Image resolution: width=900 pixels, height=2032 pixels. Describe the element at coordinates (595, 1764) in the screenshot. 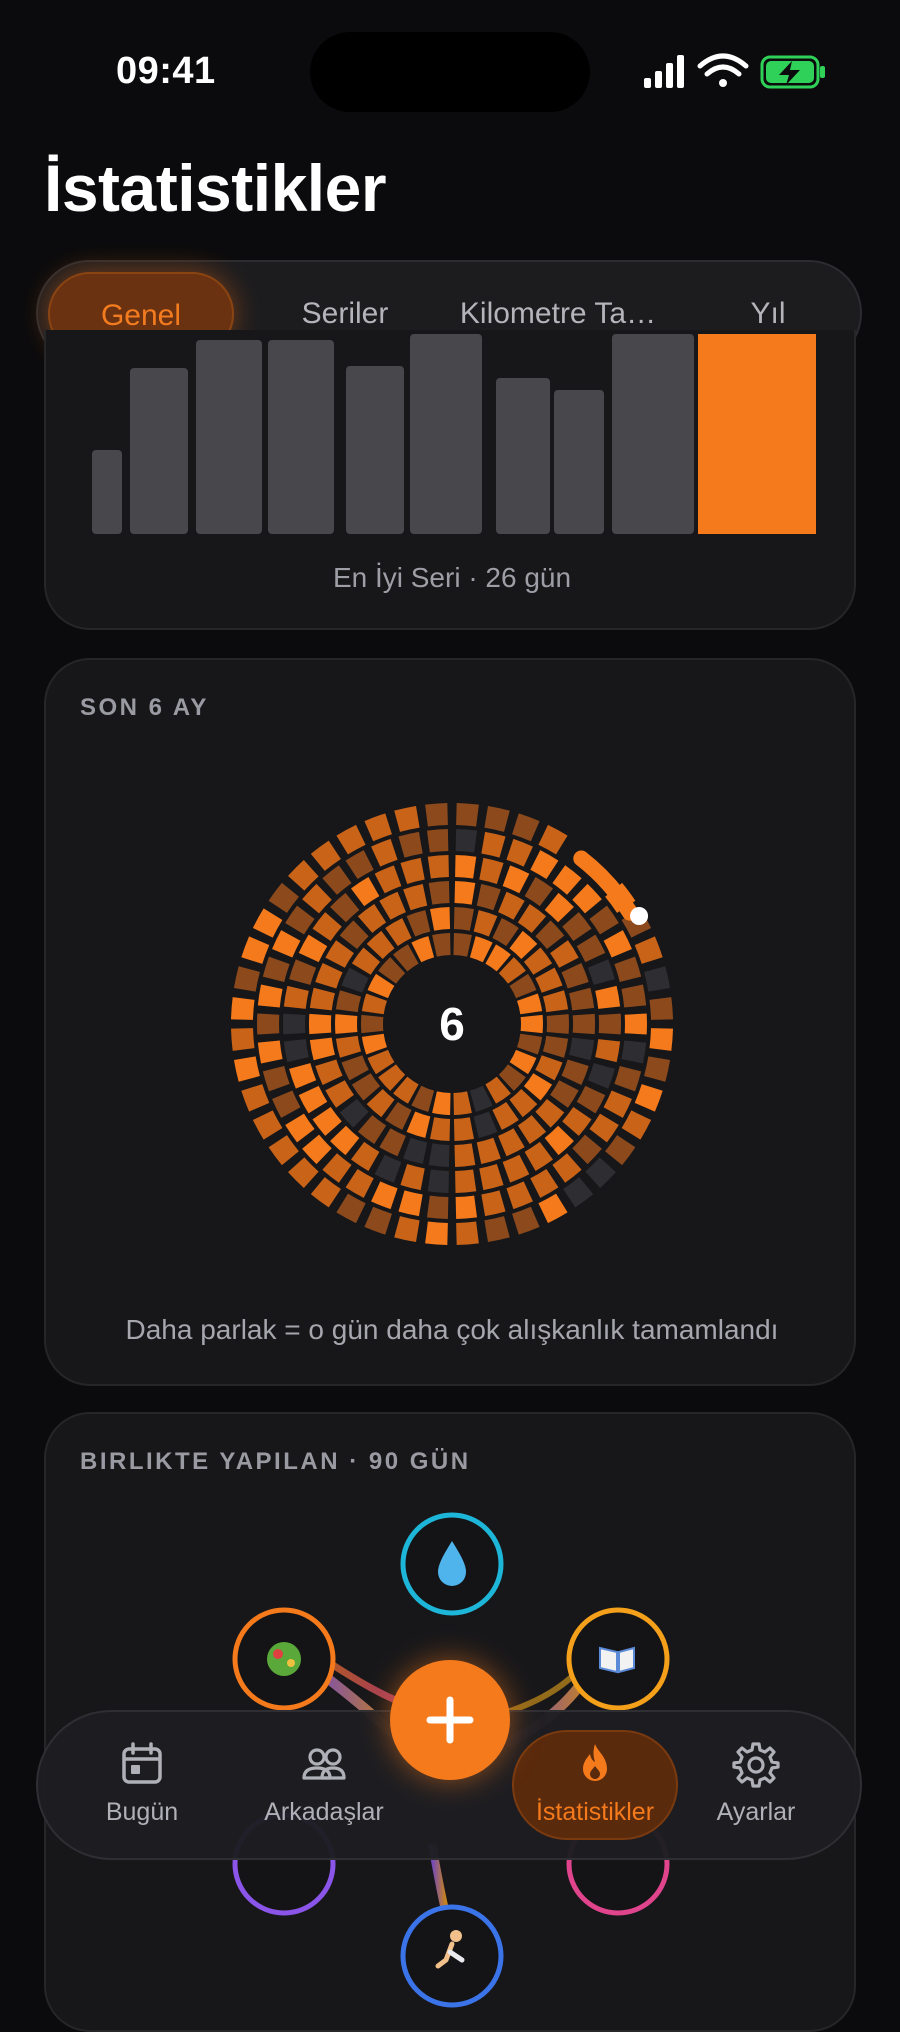

I see `flame-icon` at that location.